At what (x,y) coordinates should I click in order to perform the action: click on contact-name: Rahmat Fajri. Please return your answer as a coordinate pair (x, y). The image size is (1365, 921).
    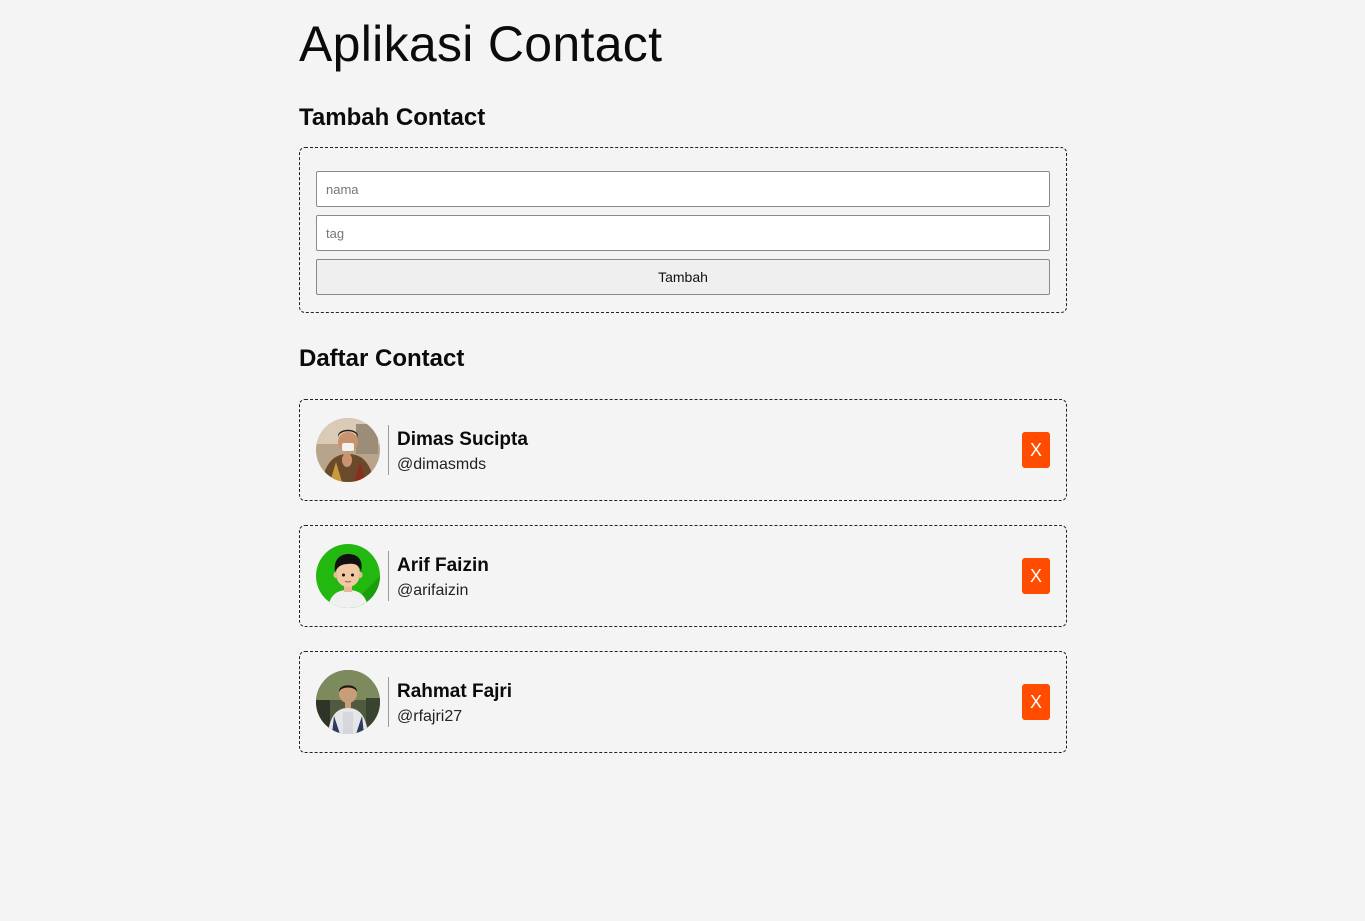
    Looking at the image, I should click on (455, 691).